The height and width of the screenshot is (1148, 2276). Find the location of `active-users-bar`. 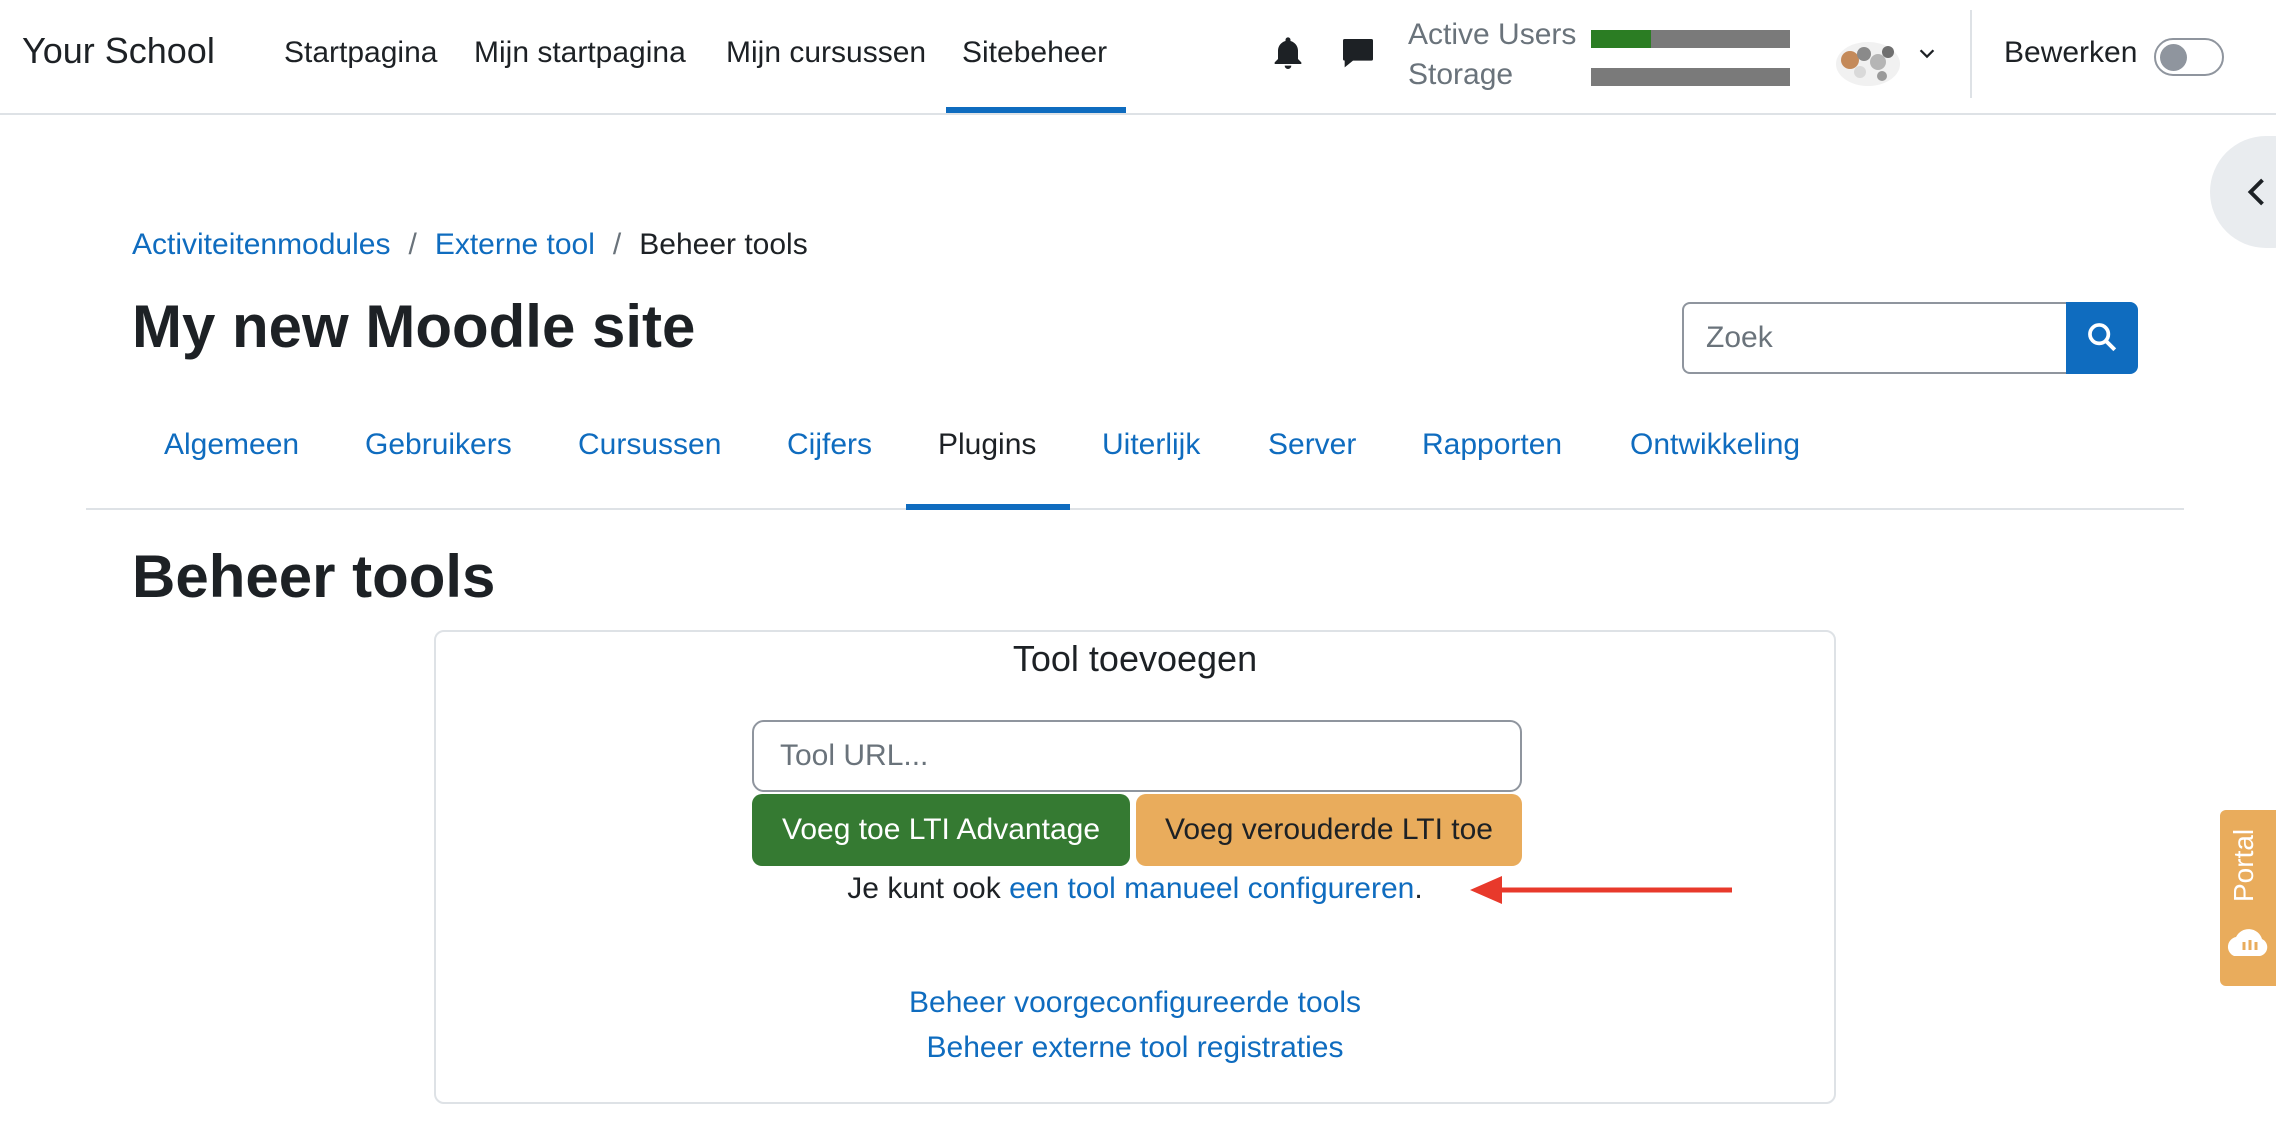

active-users-bar is located at coordinates (1690, 39).